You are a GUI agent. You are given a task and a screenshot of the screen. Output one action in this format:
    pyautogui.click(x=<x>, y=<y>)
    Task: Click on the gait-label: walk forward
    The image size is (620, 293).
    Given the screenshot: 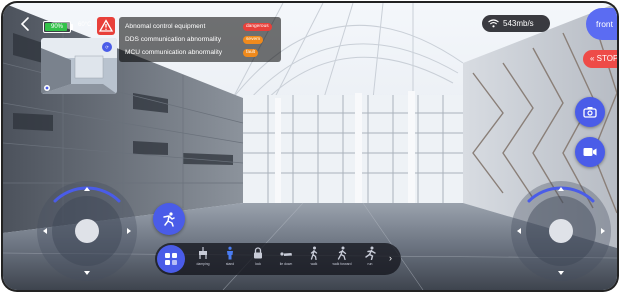 What is the action you would take?
    pyautogui.click(x=342, y=264)
    